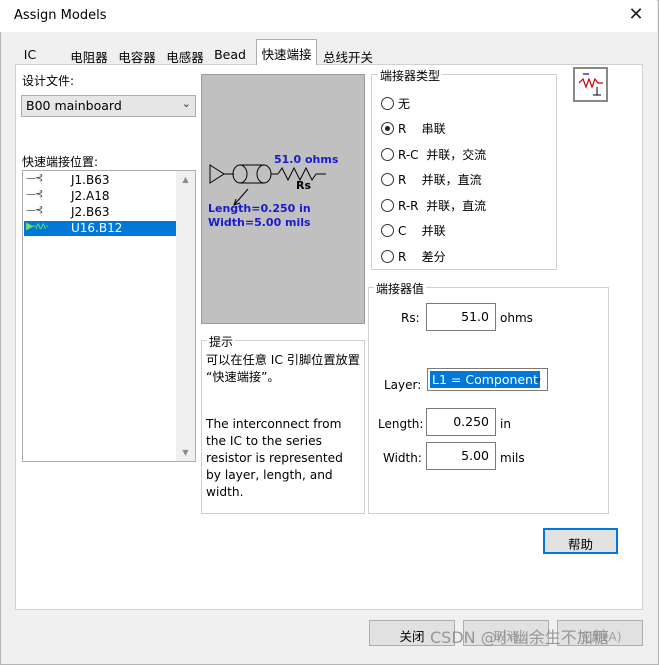  Describe the element at coordinates (348, 53) in the screenshot. I see `tab-bus-switch: 总线开关` at that location.